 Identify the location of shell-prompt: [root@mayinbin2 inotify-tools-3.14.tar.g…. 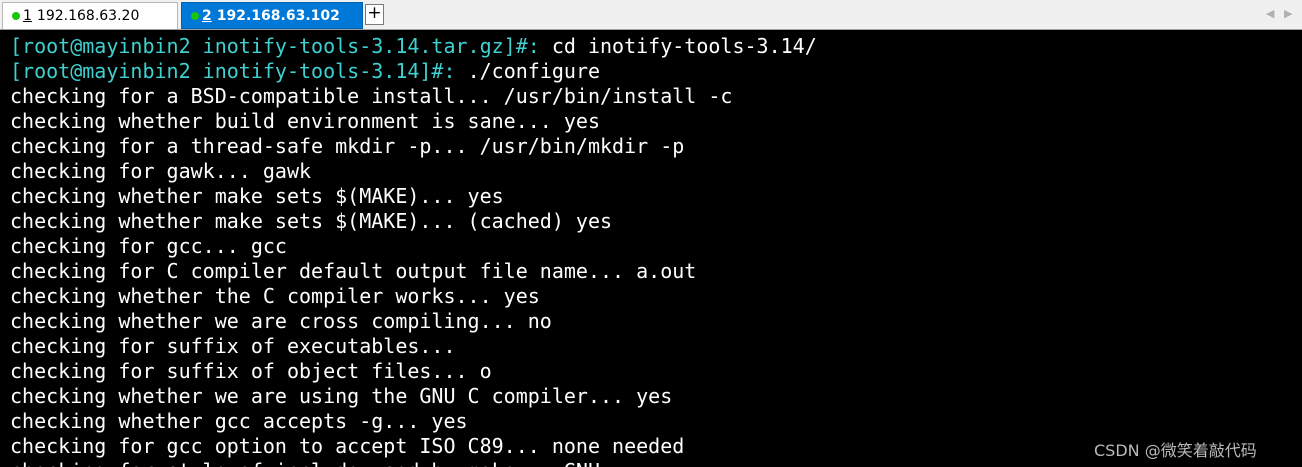
(275, 46).